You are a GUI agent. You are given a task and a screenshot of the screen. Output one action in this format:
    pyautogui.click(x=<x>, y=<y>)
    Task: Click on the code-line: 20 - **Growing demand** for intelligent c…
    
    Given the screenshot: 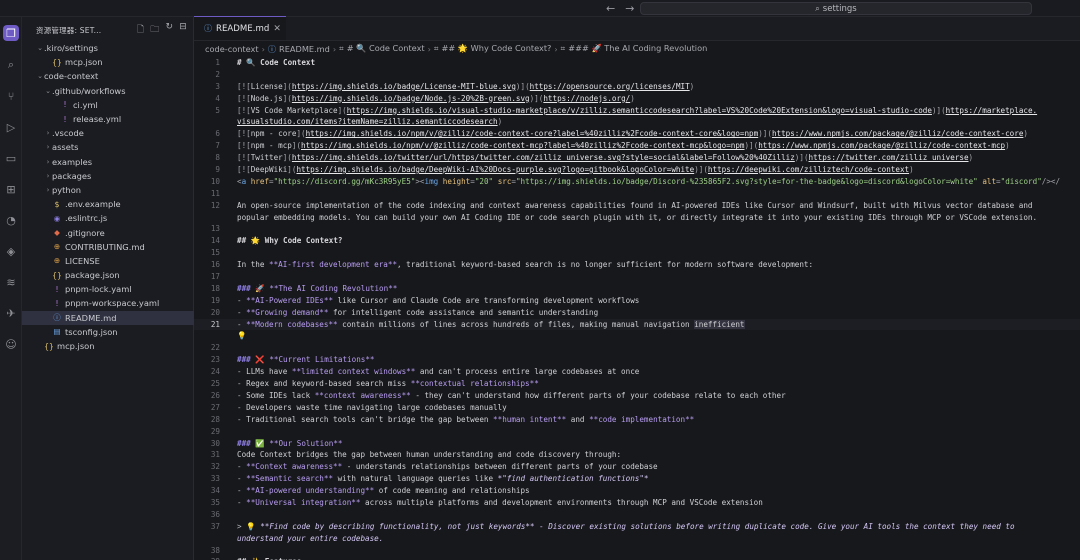 What is the action you would take?
    pyautogui.click(x=637, y=313)
    